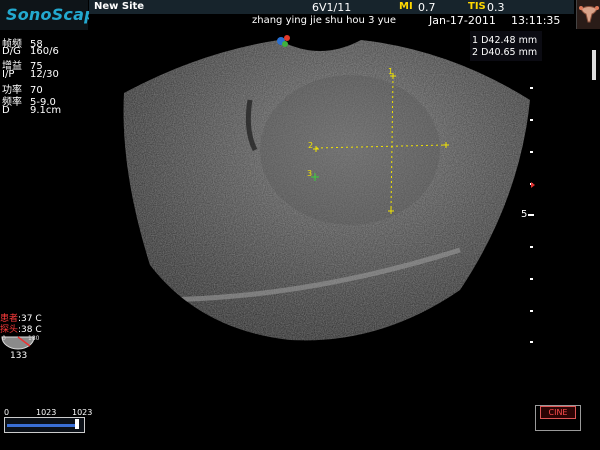  I want to click on caliper-label-3: 3, so click(309, 173).